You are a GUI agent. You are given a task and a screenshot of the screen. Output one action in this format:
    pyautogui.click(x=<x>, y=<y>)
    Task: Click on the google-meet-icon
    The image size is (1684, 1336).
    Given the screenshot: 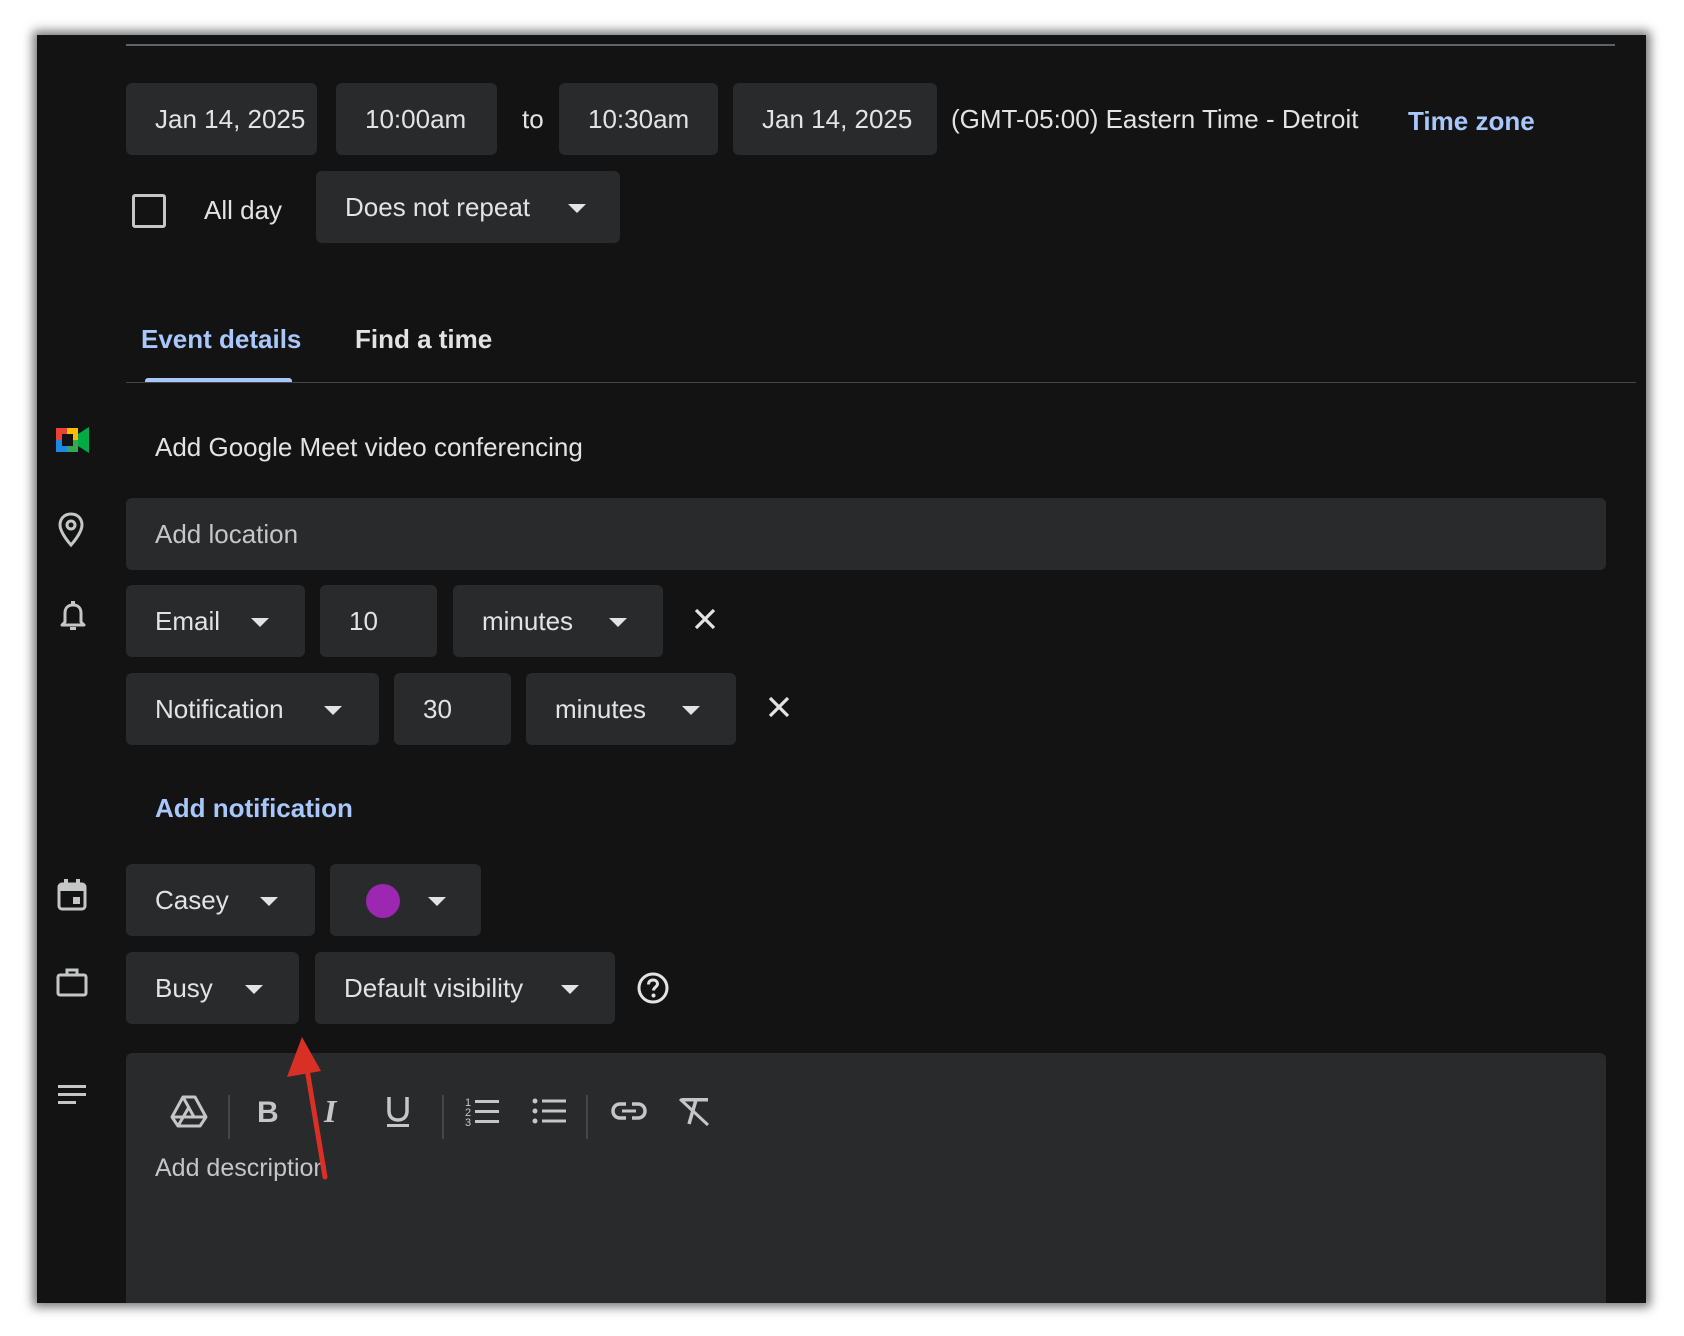 What is the action you would take?
    pyautogui.click(x=72, y=440)
    